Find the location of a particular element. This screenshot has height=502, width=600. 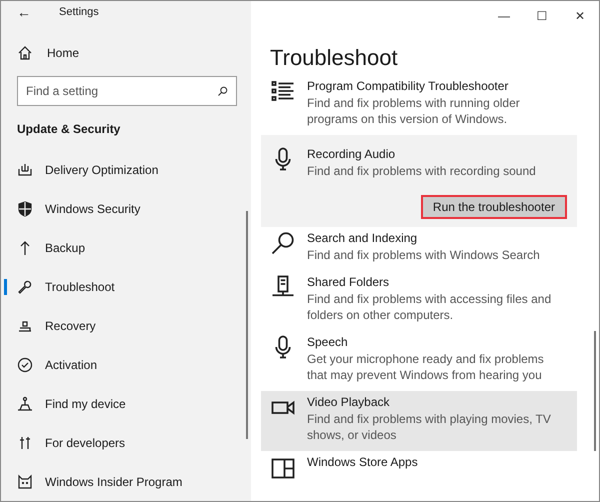

person-locate-icon is located at coordinates (25, 404).